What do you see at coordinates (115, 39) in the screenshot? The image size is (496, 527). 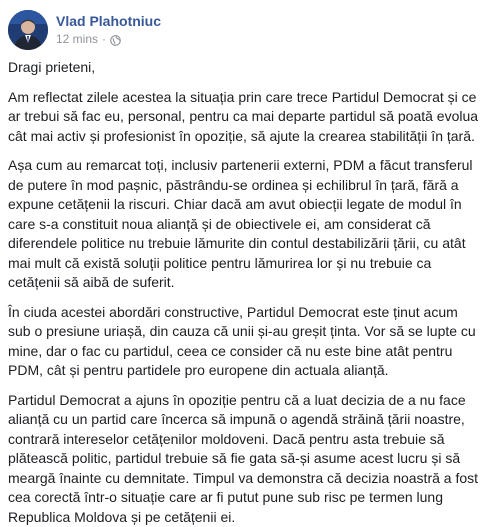 I see `globe-icon` at bounding box center [115, 39].